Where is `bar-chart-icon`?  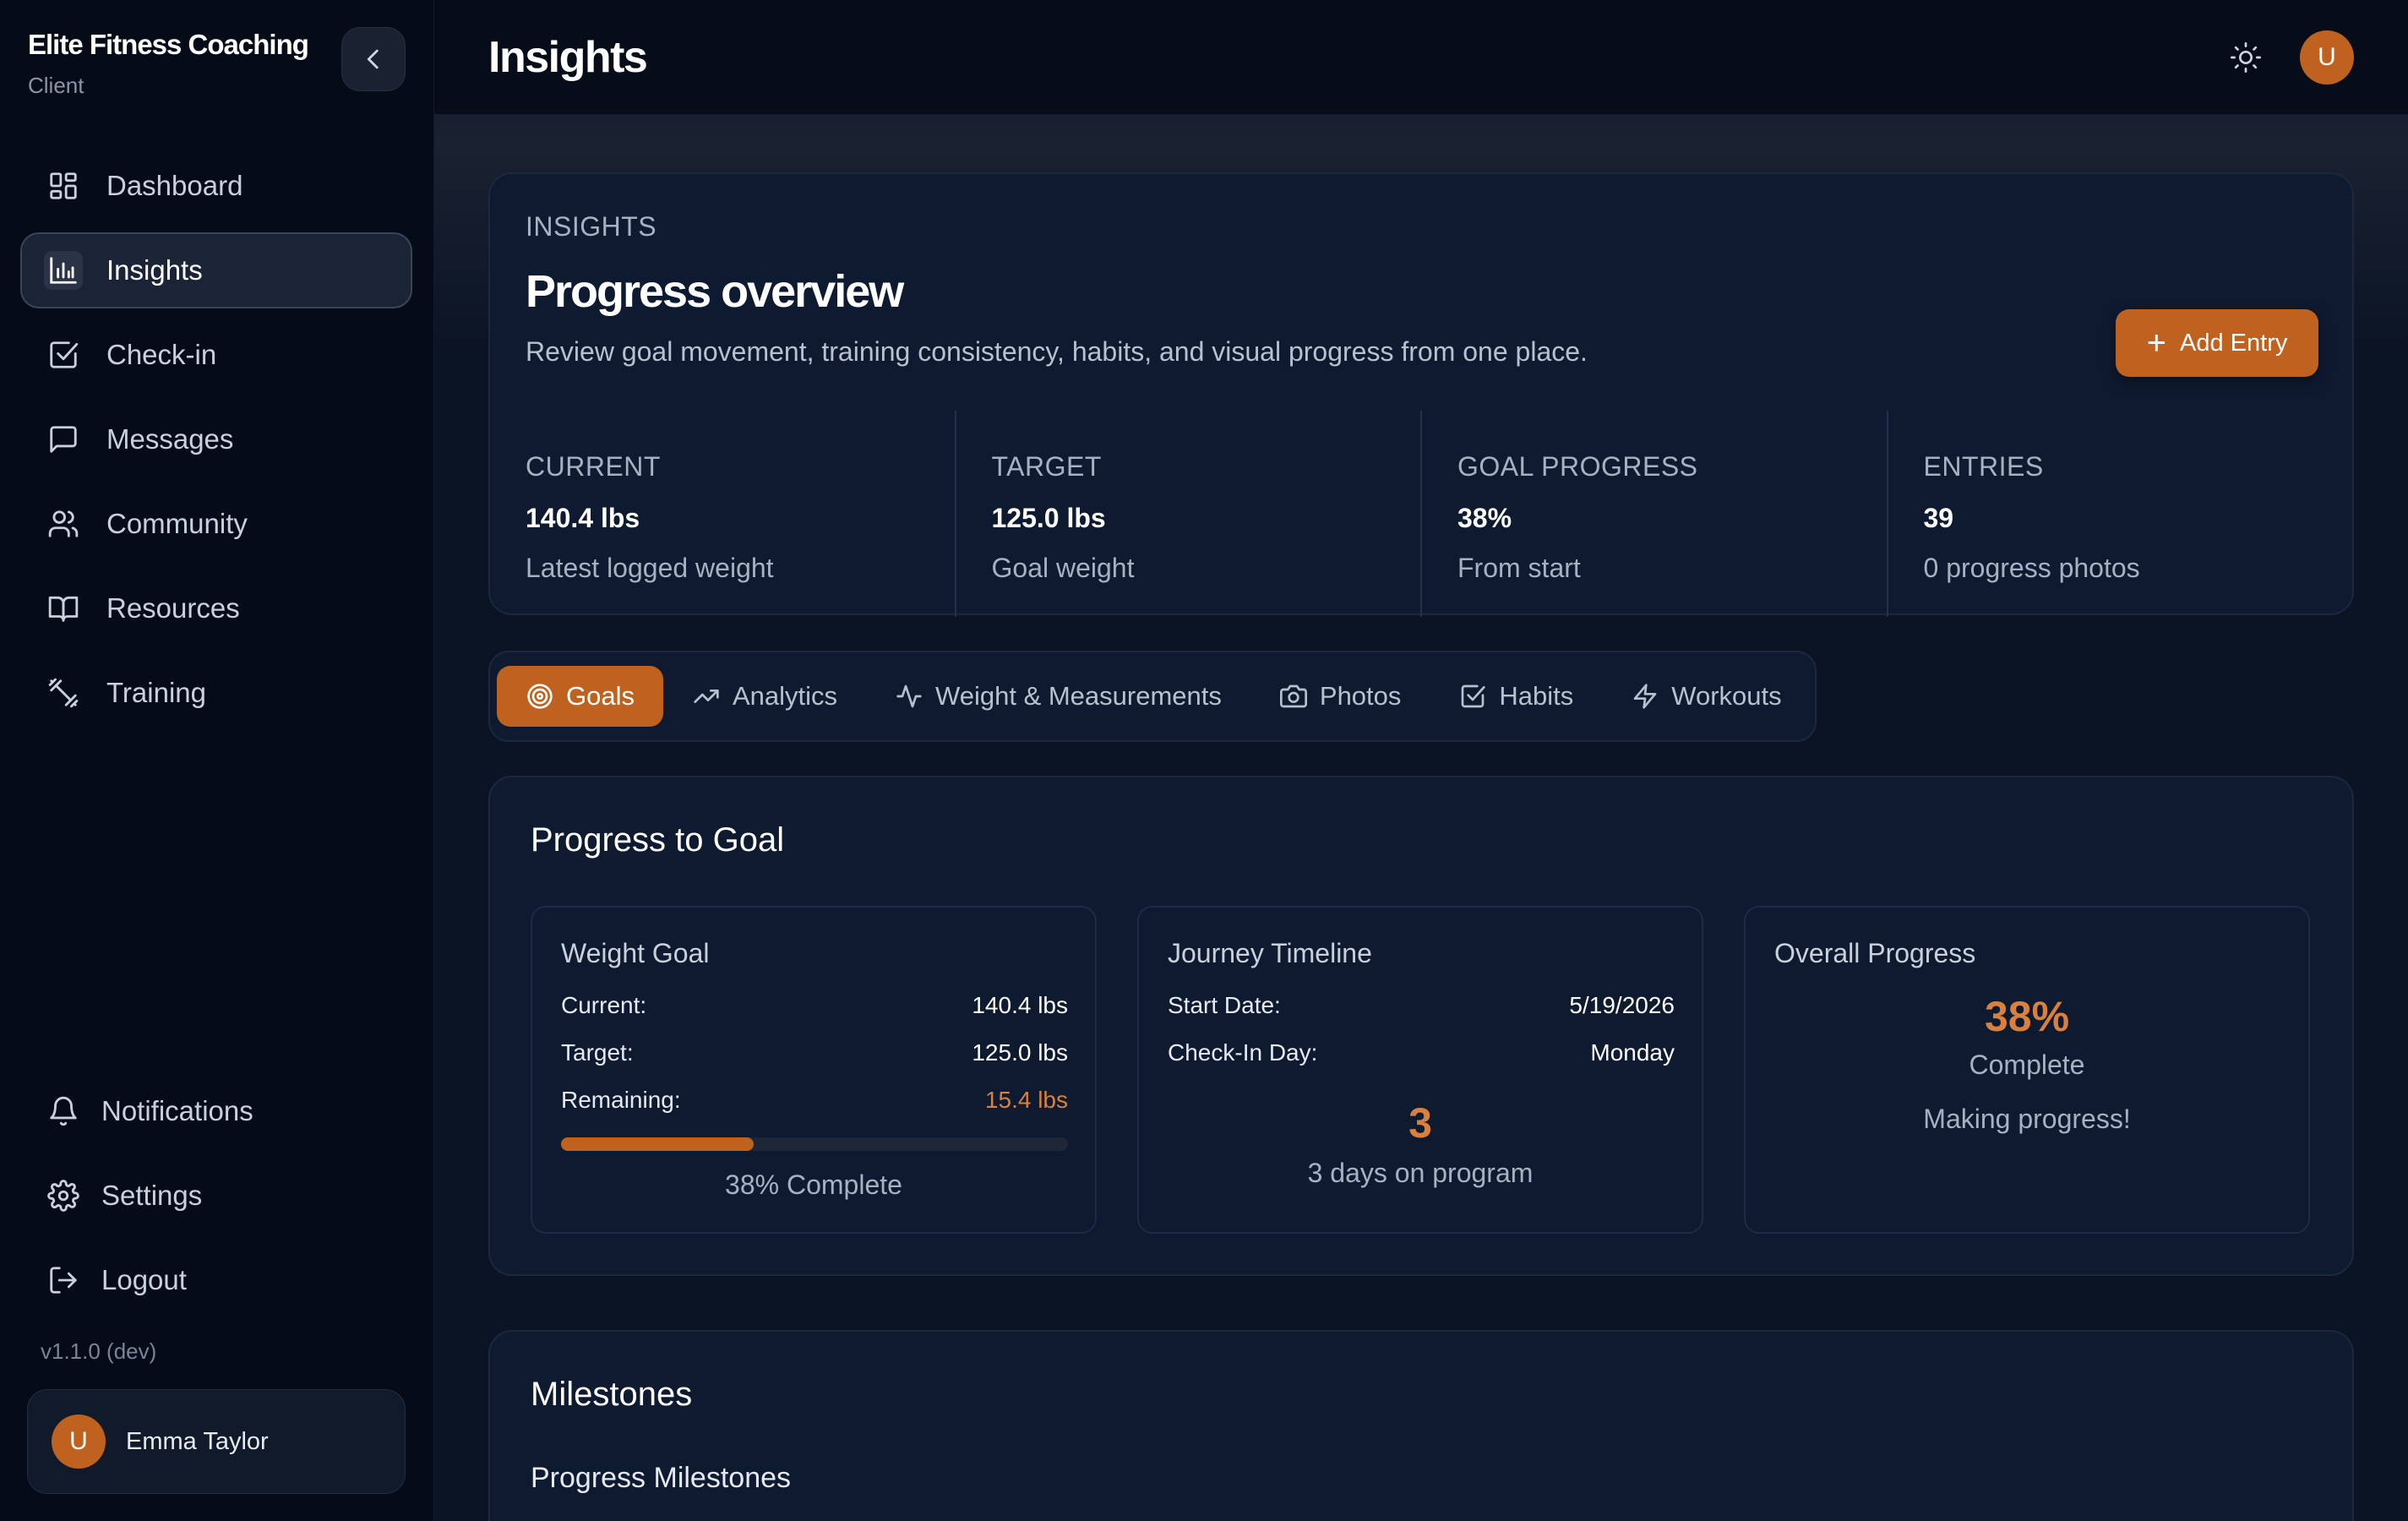 bar-chart-icon is located at coordinates (64, 270).